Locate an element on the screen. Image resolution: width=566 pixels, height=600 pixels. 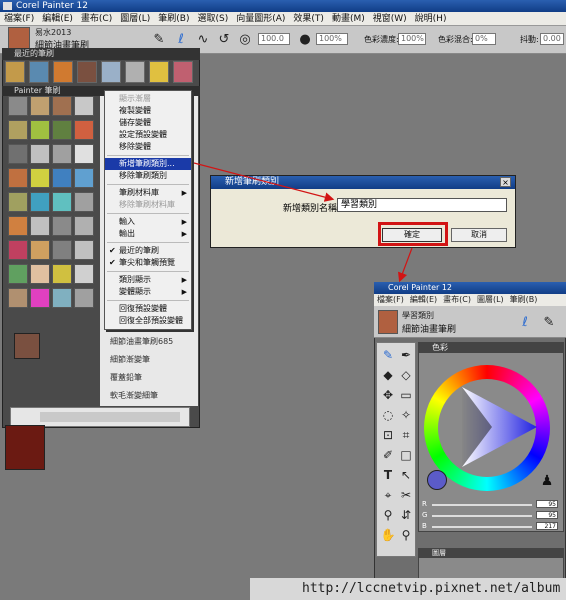
shape-selection-icon: ⌖ is located at coordinates (388, 495).